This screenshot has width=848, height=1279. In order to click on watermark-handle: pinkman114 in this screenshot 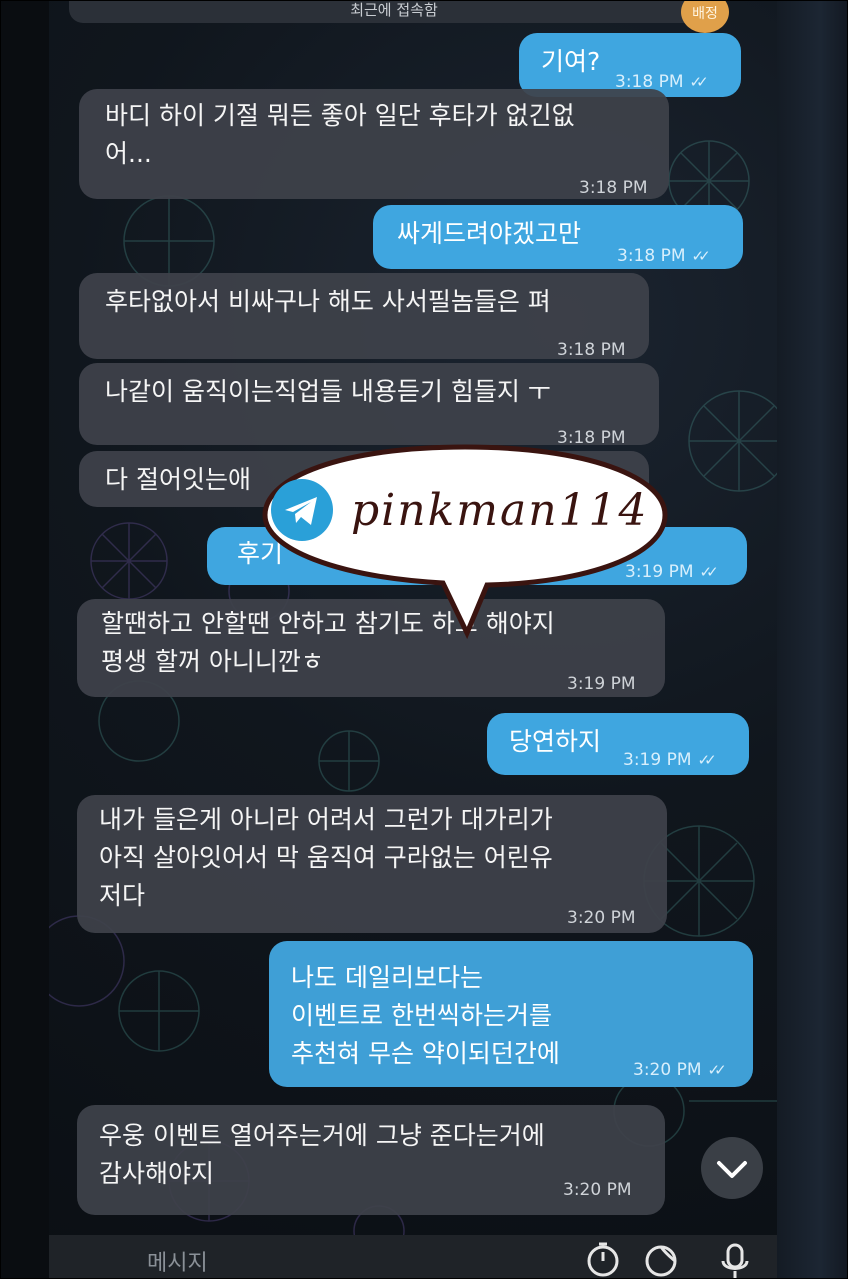, I will do `click(500, 510)`.